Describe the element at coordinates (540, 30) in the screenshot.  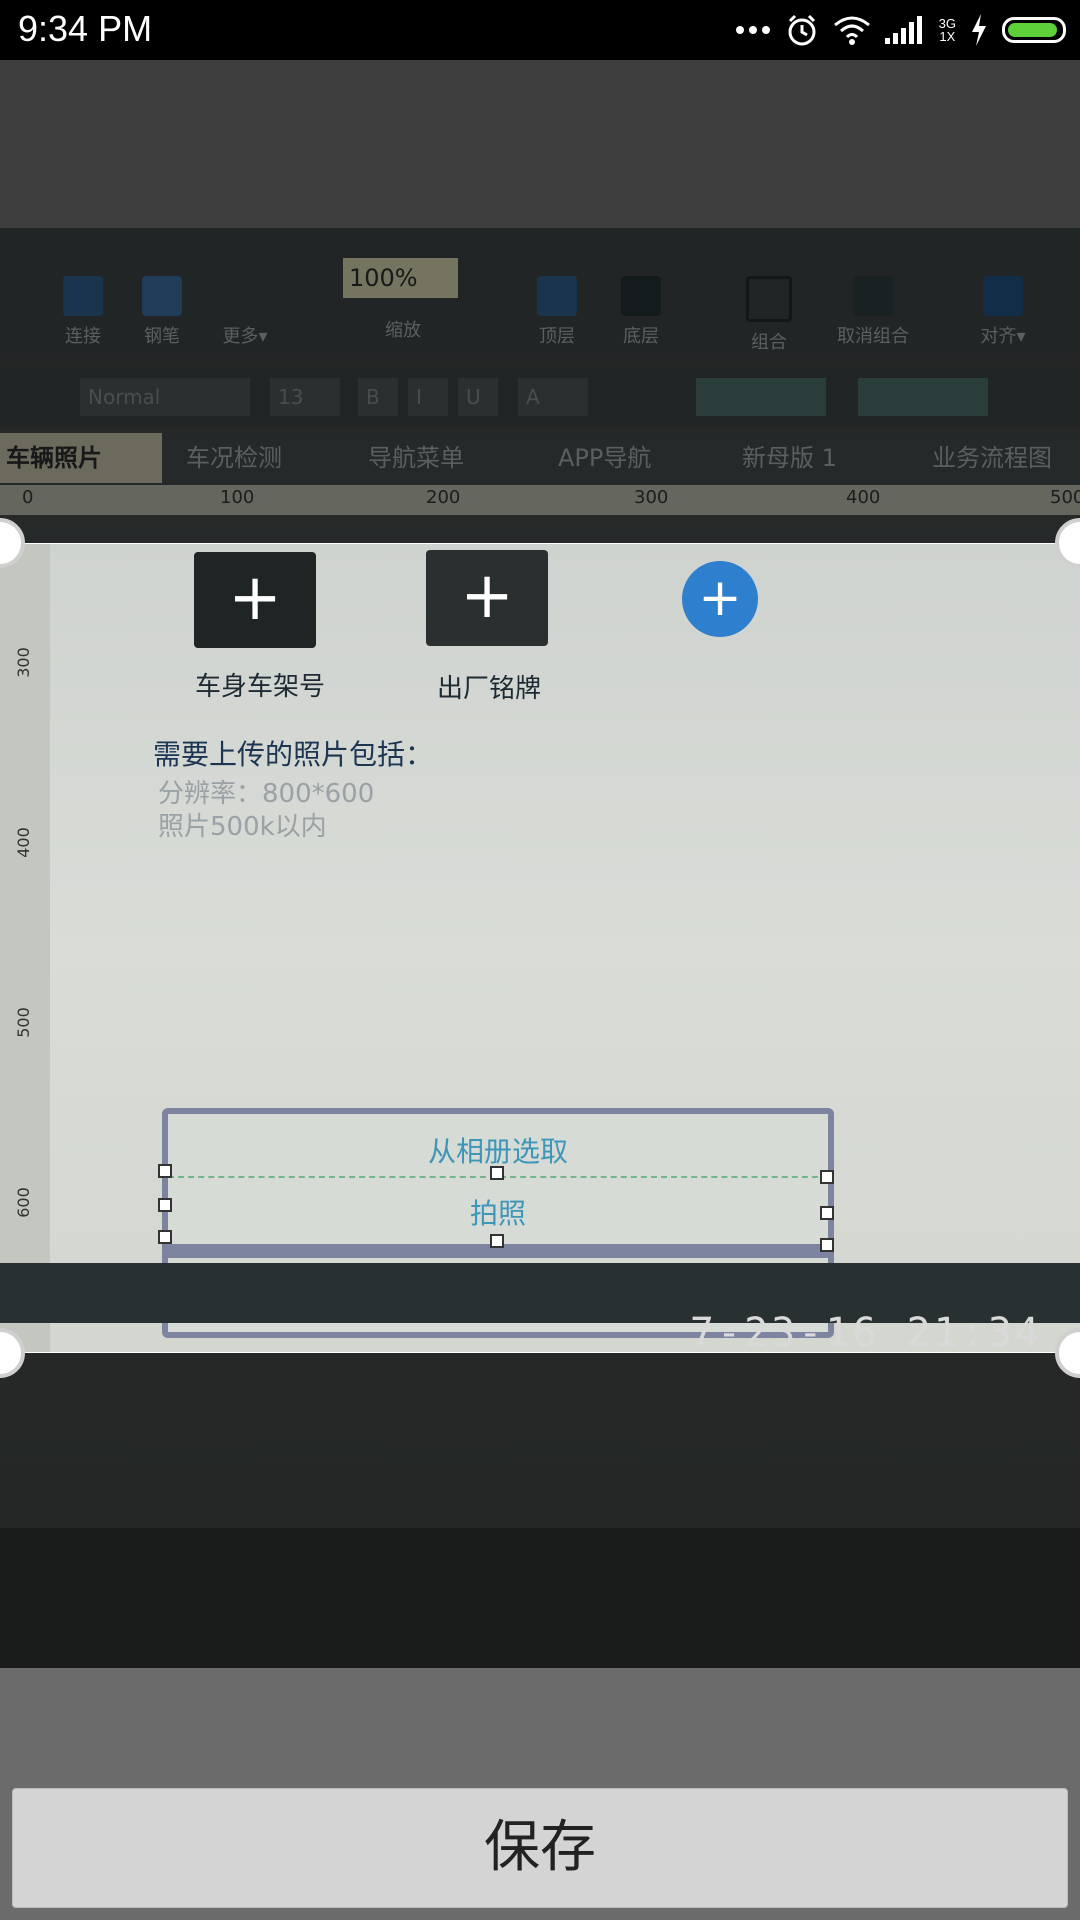
I see `status-bar: 9:34 PM 3G 1X` at that location.